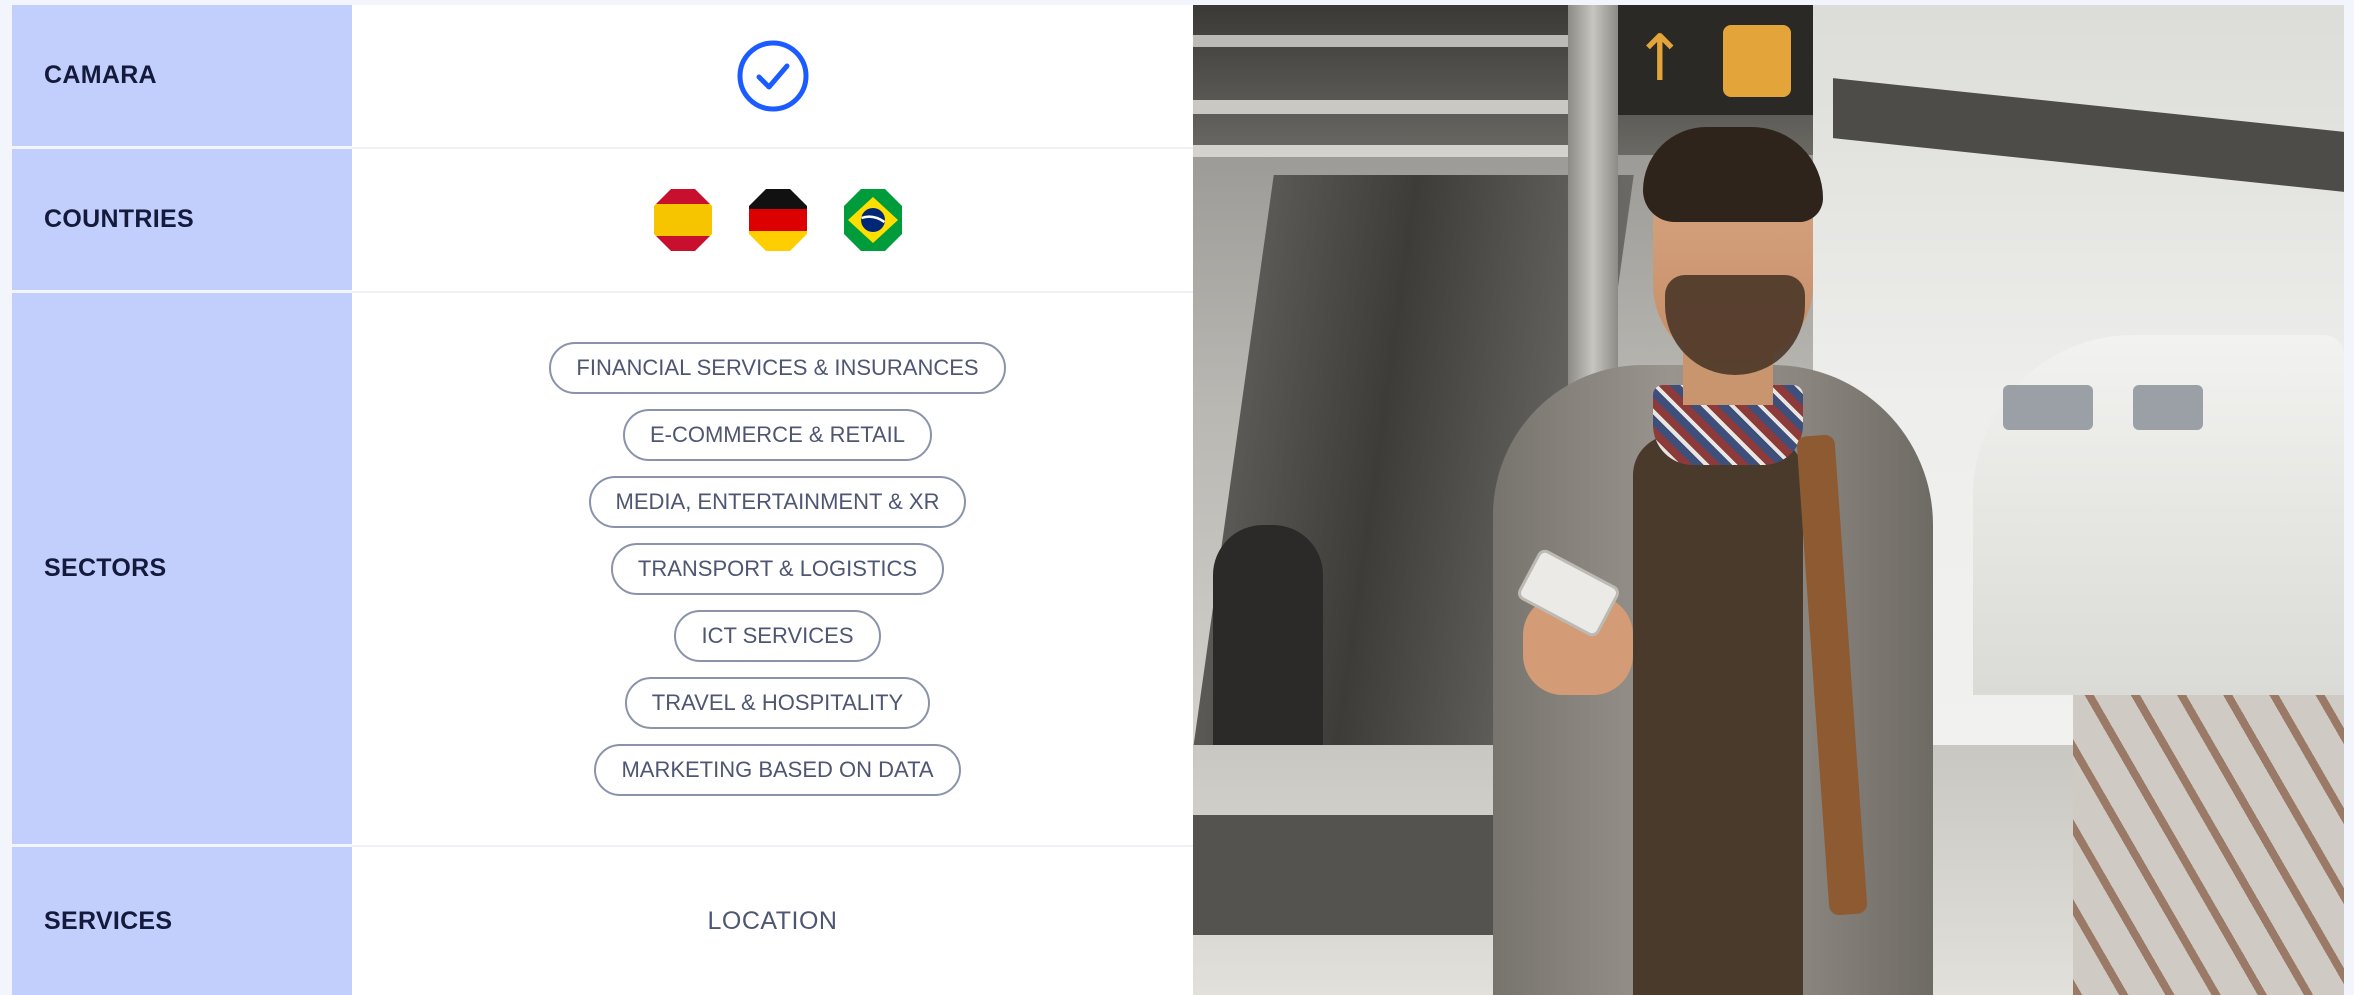 This screenshot has height=995, width=2354. Describe the element at coordinates (682, 220) in the screenshot. I see `spain-flag-icon` at that location.